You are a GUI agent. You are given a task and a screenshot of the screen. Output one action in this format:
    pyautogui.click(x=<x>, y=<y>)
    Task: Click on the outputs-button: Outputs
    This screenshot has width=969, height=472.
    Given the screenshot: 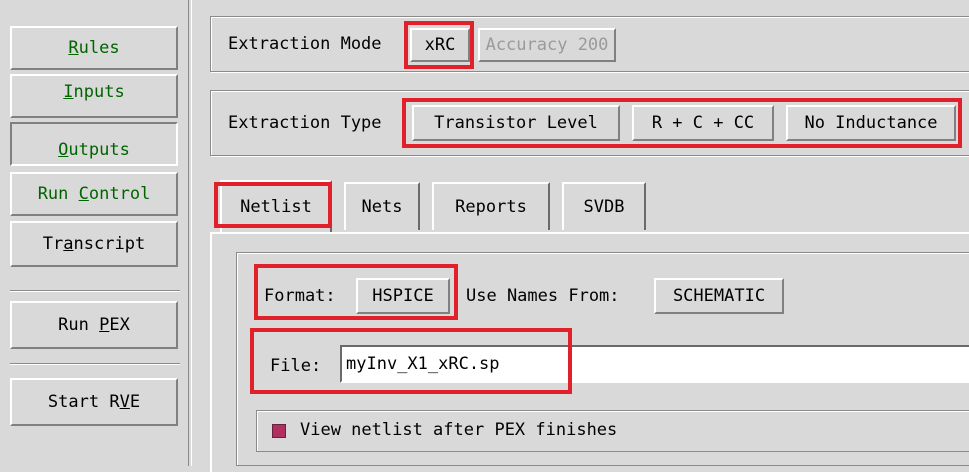 What is the action you would take?
    pyautogui.click(x=94, y=144)
    